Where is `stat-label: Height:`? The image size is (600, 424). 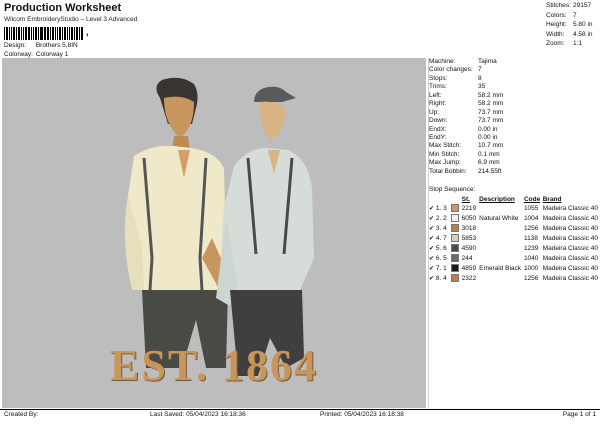 stat-label: Height: is located at coordinates (556, 24).